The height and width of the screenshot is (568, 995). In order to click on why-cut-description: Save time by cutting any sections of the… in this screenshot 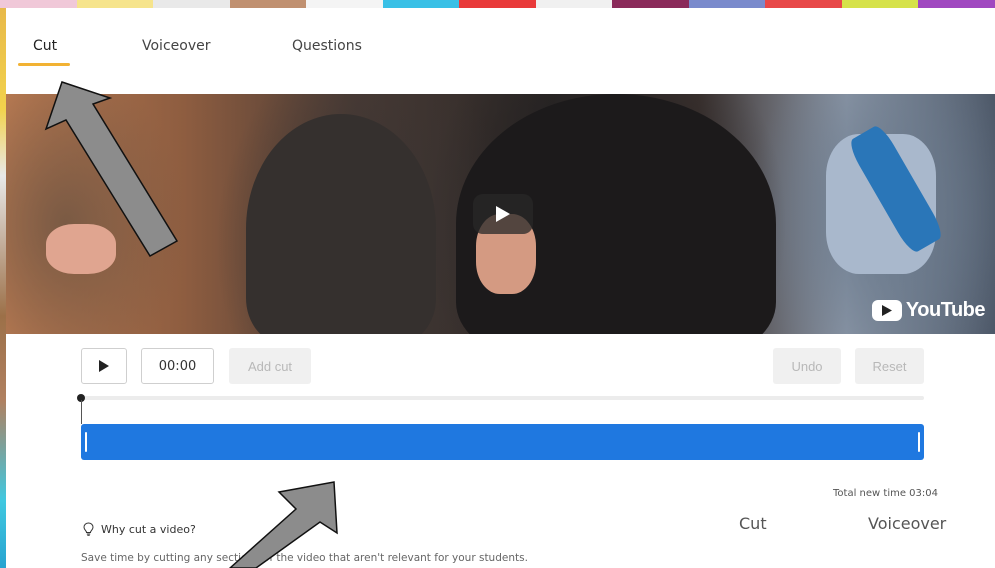, I will do `click(304, 558)`.